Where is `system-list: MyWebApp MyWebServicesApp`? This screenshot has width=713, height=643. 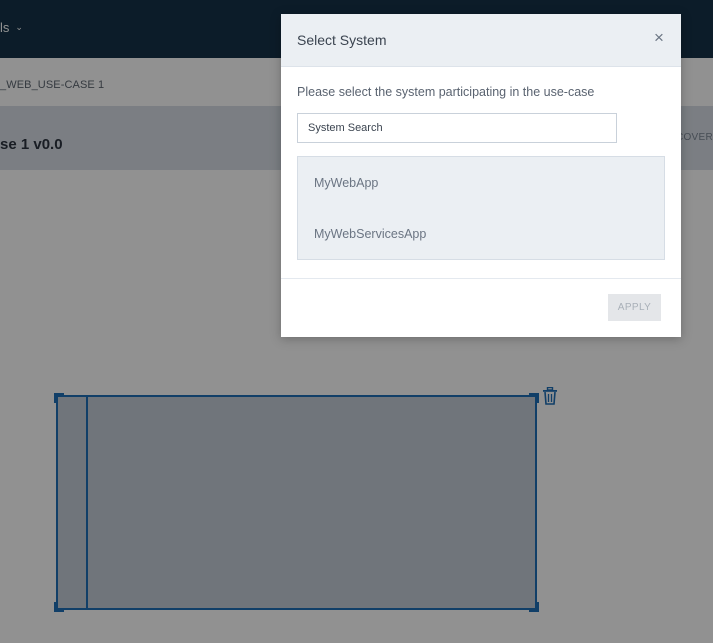 system-list: MyWebApp MyWebServicesApp is located at coordinates (481, 208).